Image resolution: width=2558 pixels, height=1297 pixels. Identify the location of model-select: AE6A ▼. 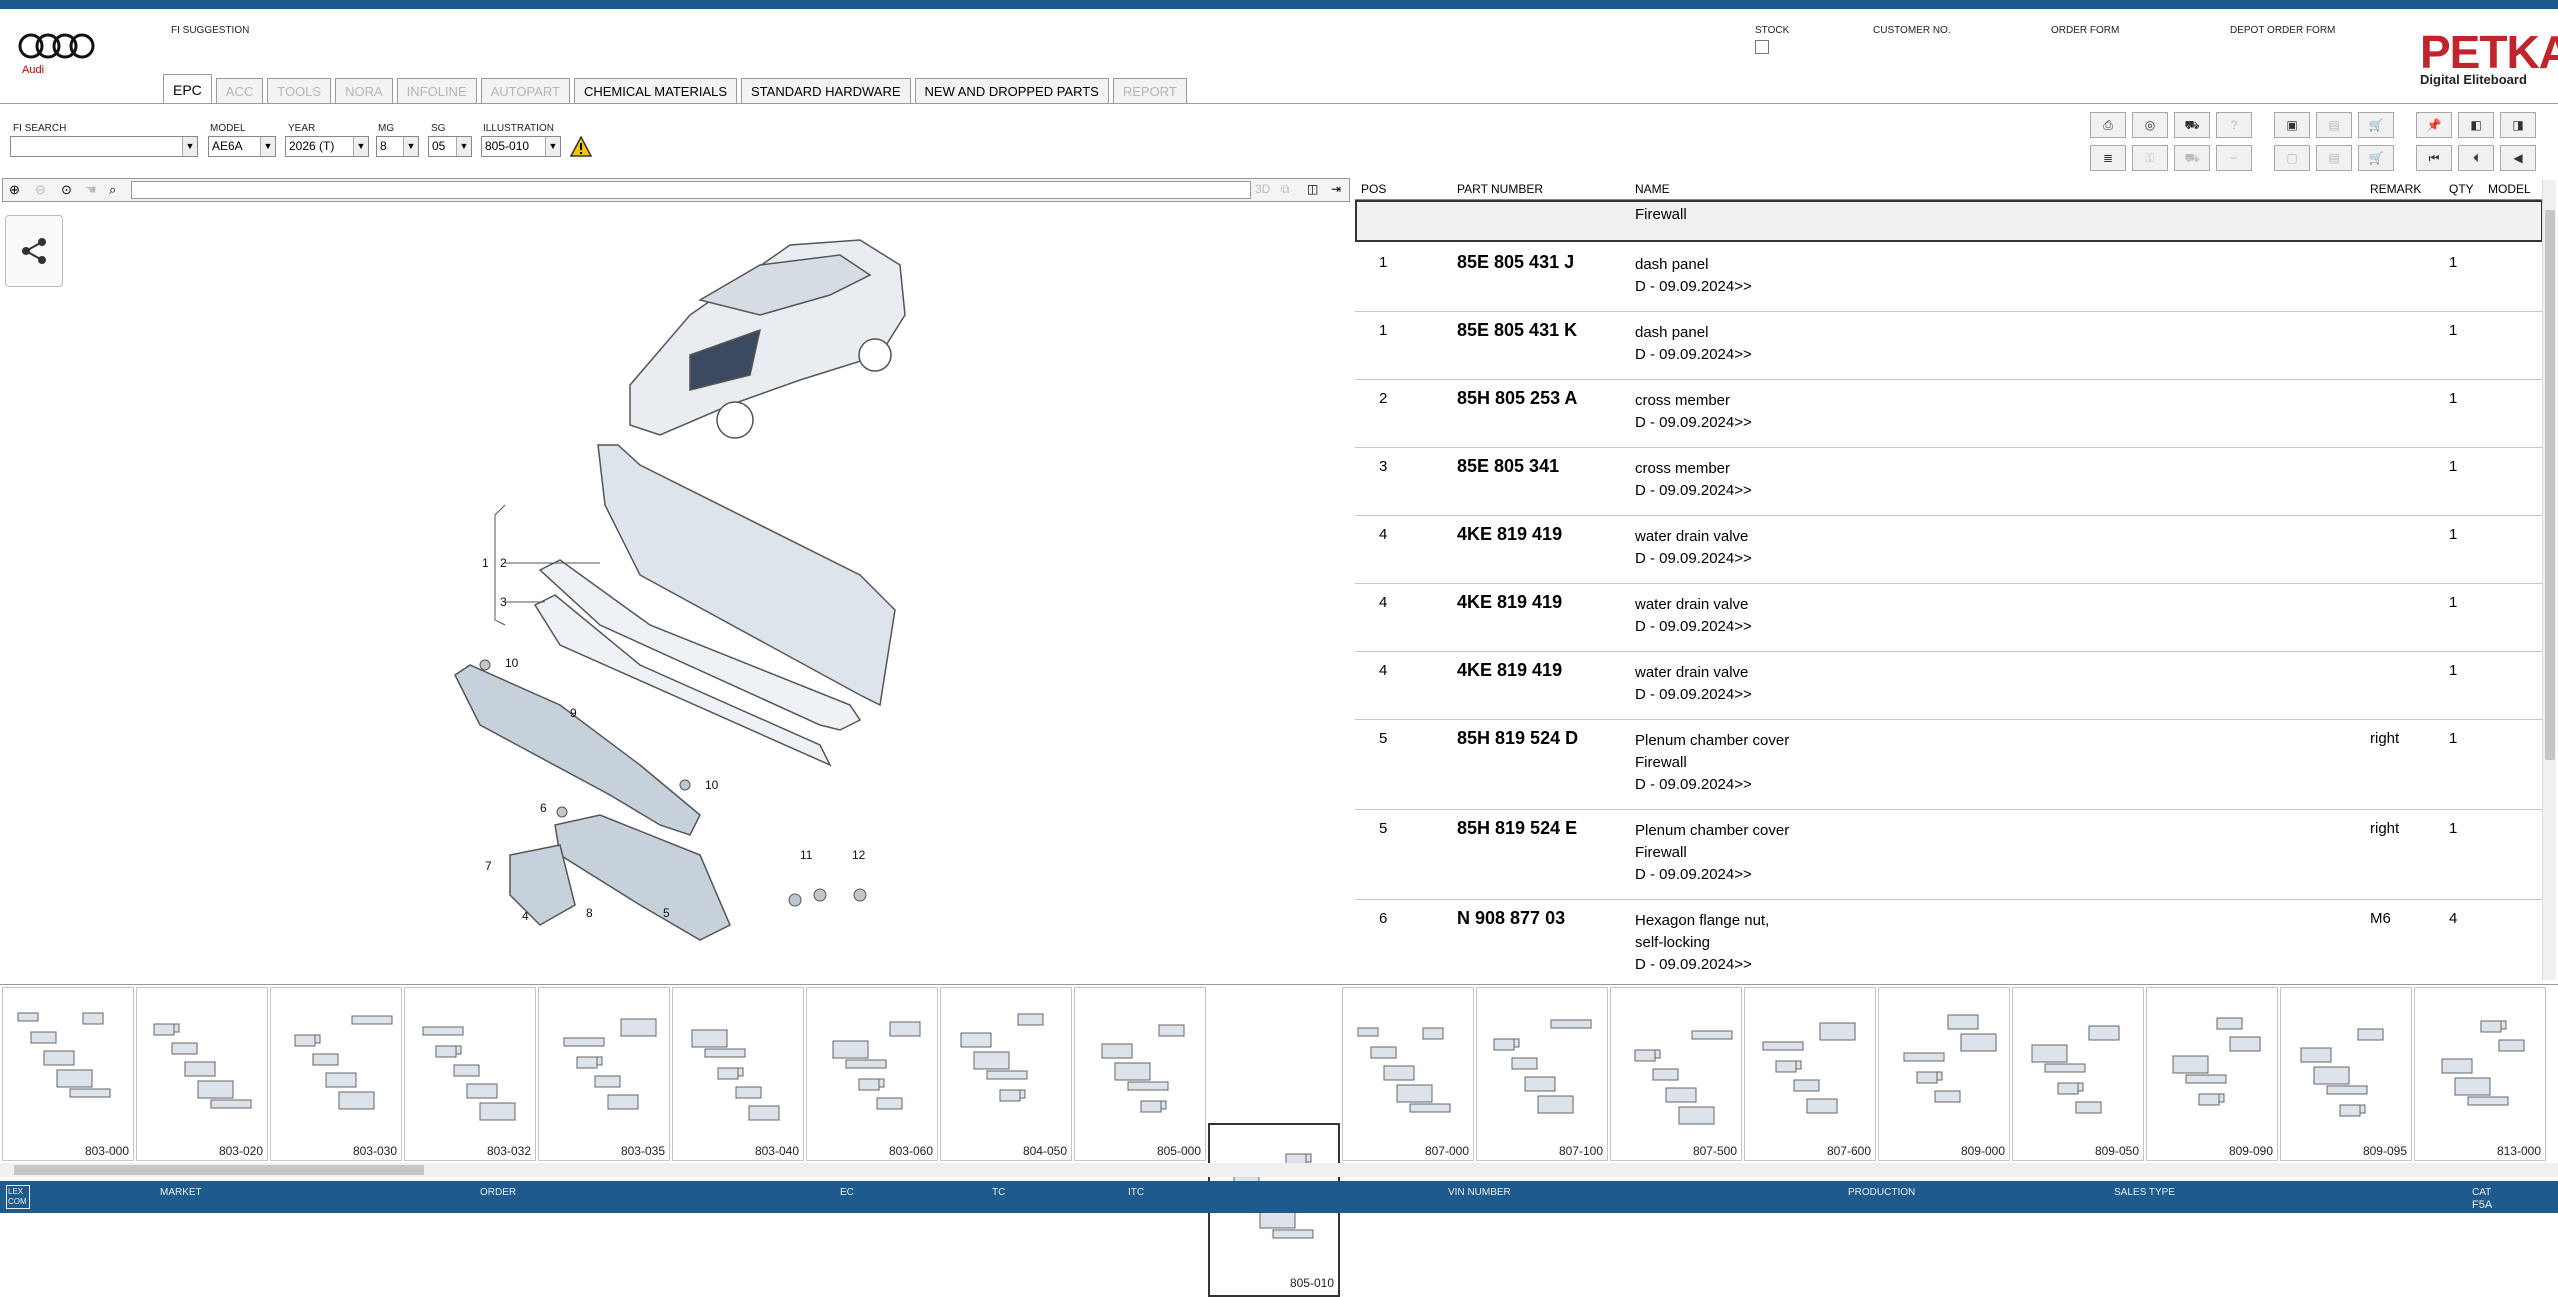
(242, 146).